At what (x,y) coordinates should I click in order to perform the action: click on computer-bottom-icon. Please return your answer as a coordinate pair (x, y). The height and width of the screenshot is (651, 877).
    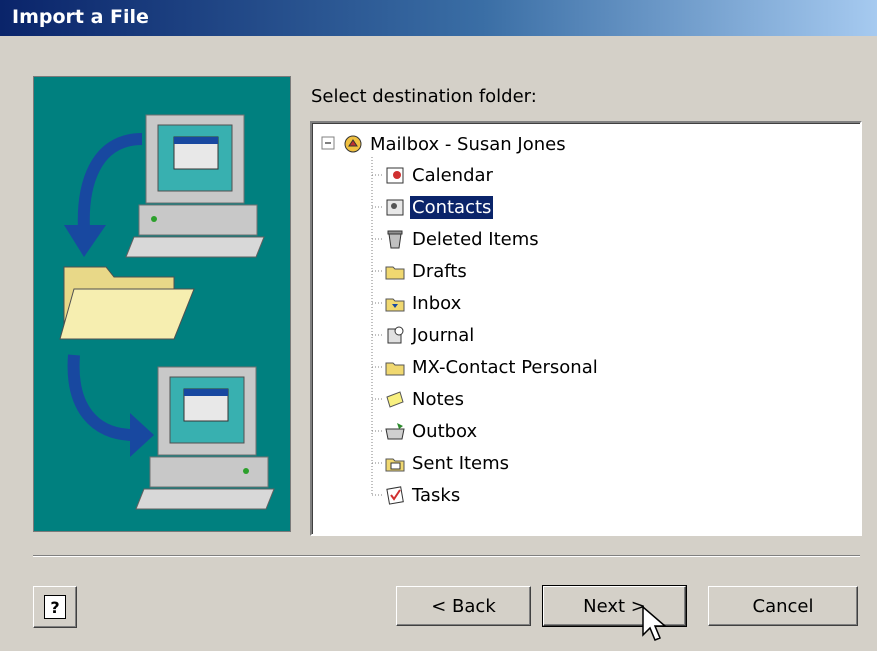
    Looking at the image, I should click on (205, 438).